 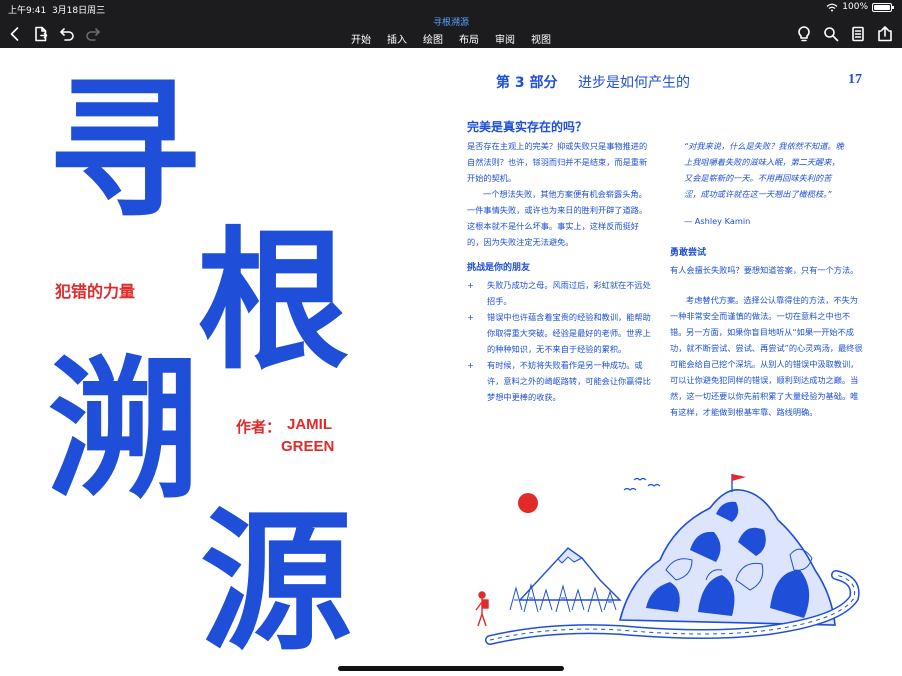 I want to click on section-heading: 勇敢尝试, so click(x=688, y=253).